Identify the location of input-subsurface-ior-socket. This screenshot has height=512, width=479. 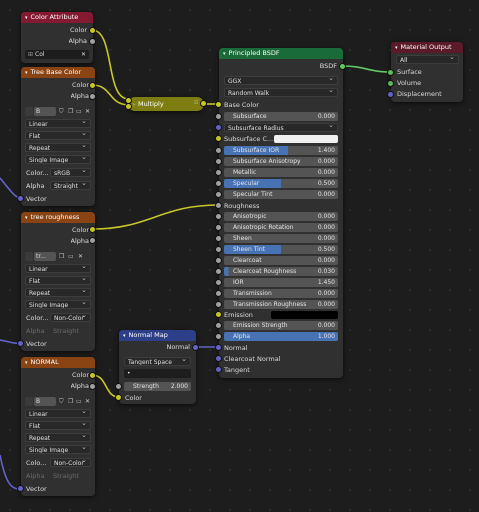
(218, 150).